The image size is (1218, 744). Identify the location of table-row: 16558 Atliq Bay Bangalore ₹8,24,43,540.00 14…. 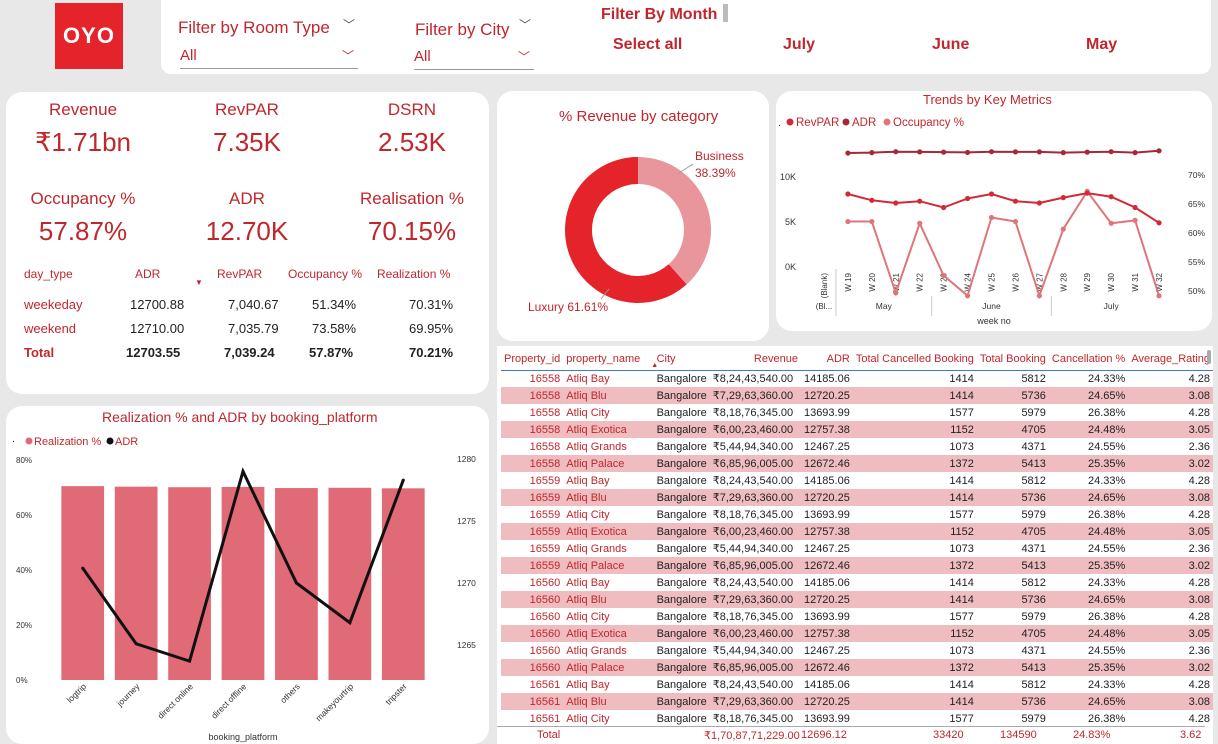
(857, 378).